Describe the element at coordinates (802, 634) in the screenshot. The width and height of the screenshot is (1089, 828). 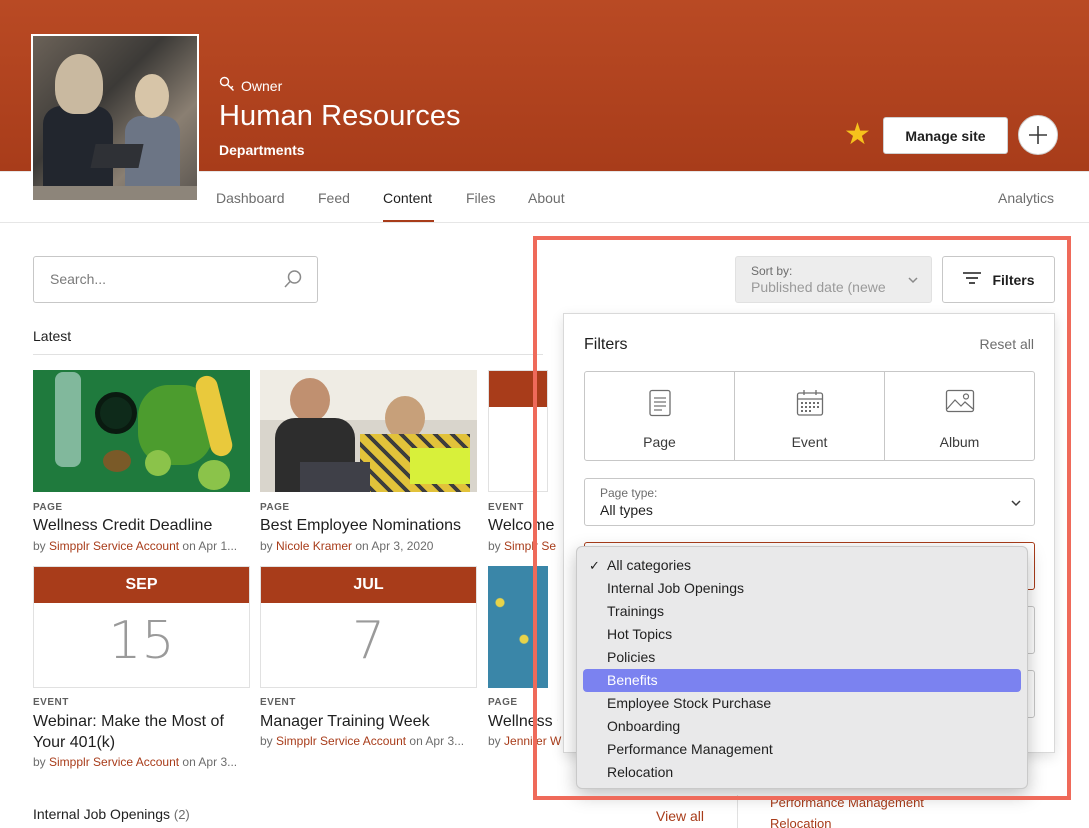
I see `category-option: Hot Topics` at that location.